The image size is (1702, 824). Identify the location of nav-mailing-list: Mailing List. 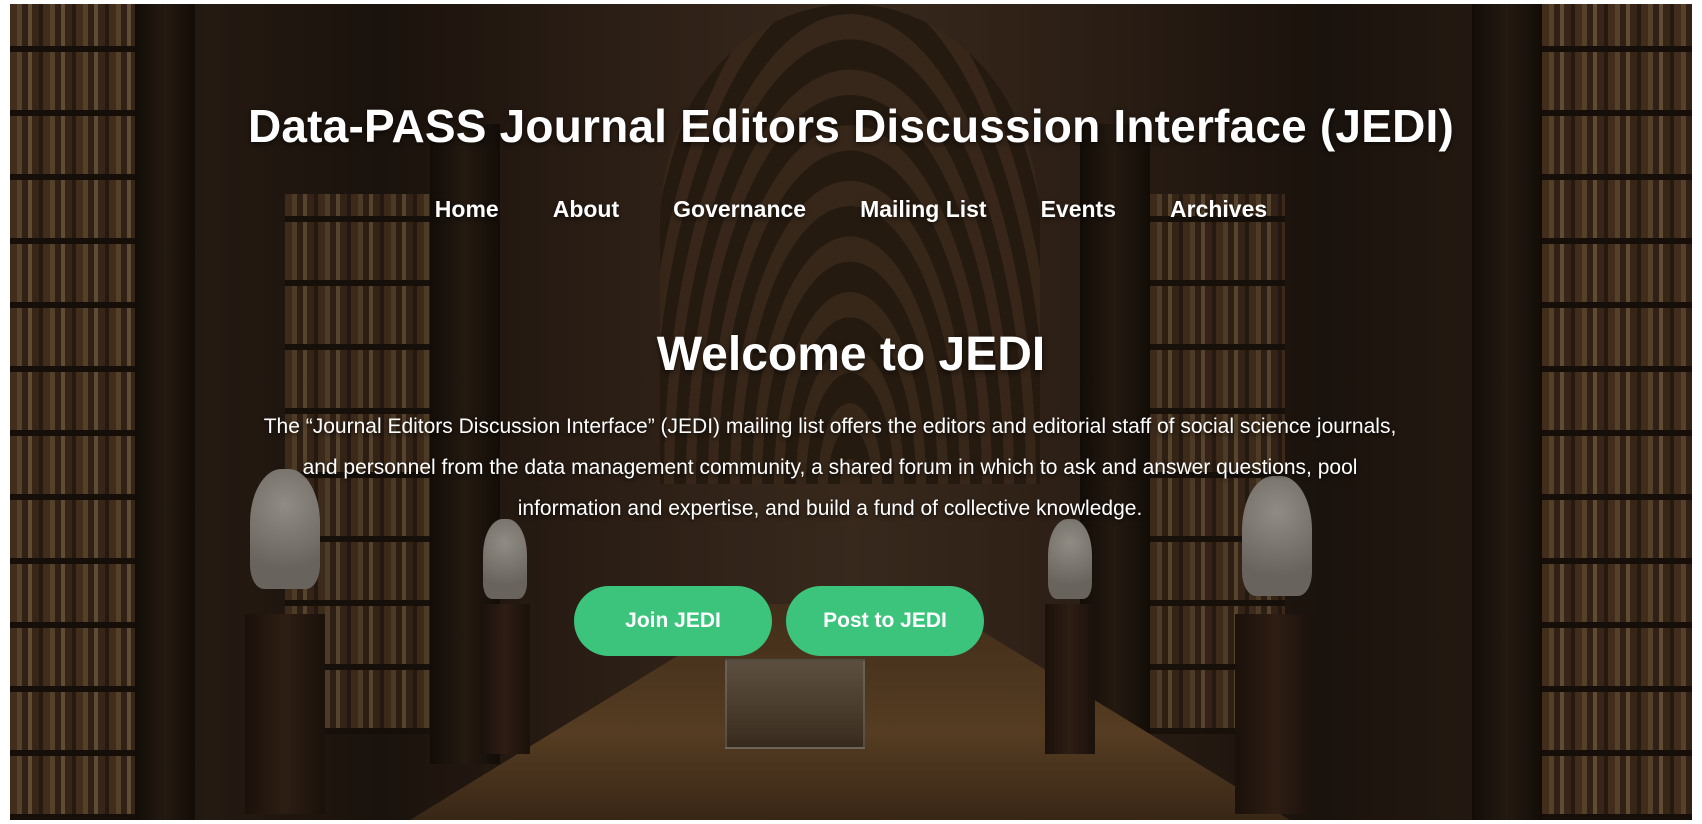
(923, 209).